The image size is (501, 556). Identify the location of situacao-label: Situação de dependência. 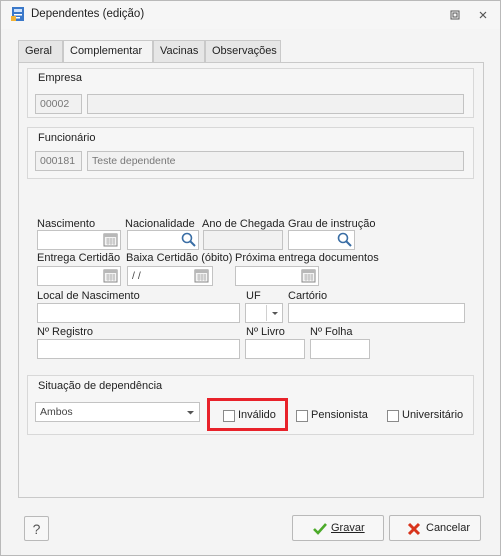
(100, 386).